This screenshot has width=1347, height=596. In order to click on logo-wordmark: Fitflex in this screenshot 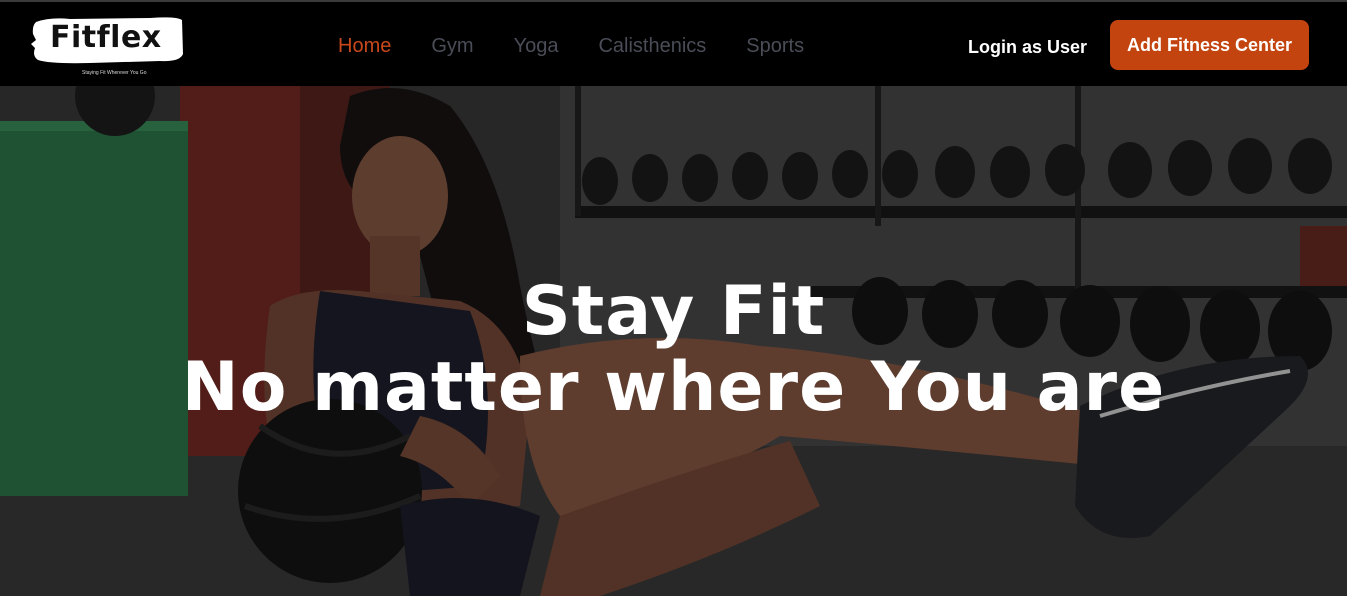, I will do `click(106, 37)`.